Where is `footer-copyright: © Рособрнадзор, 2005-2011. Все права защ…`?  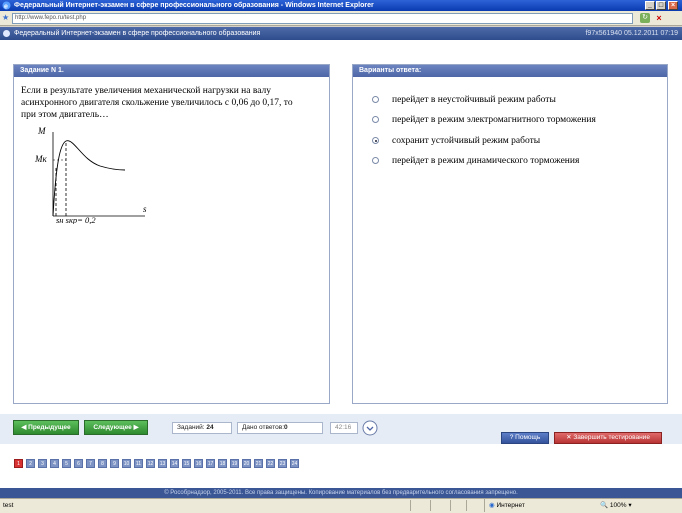
footer-copyright: © Рособрнадзор, 2005-2011. Все права защ… is located at coordinates (341, 493).